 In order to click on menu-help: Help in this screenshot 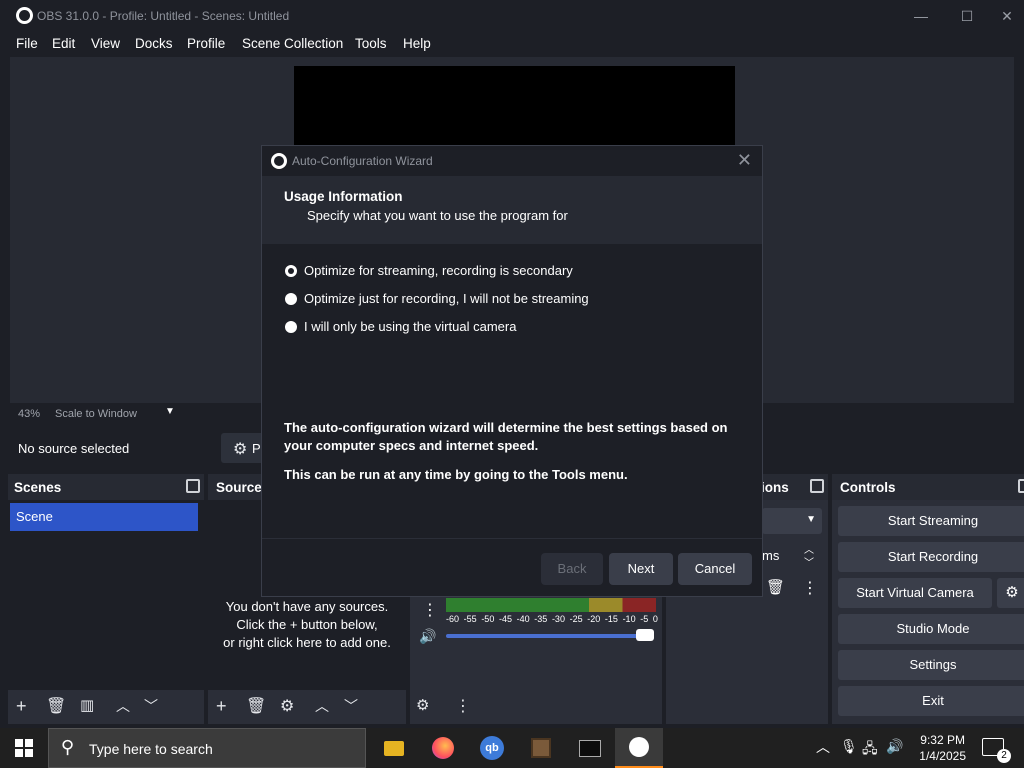, I will do `click(417, 43)`.